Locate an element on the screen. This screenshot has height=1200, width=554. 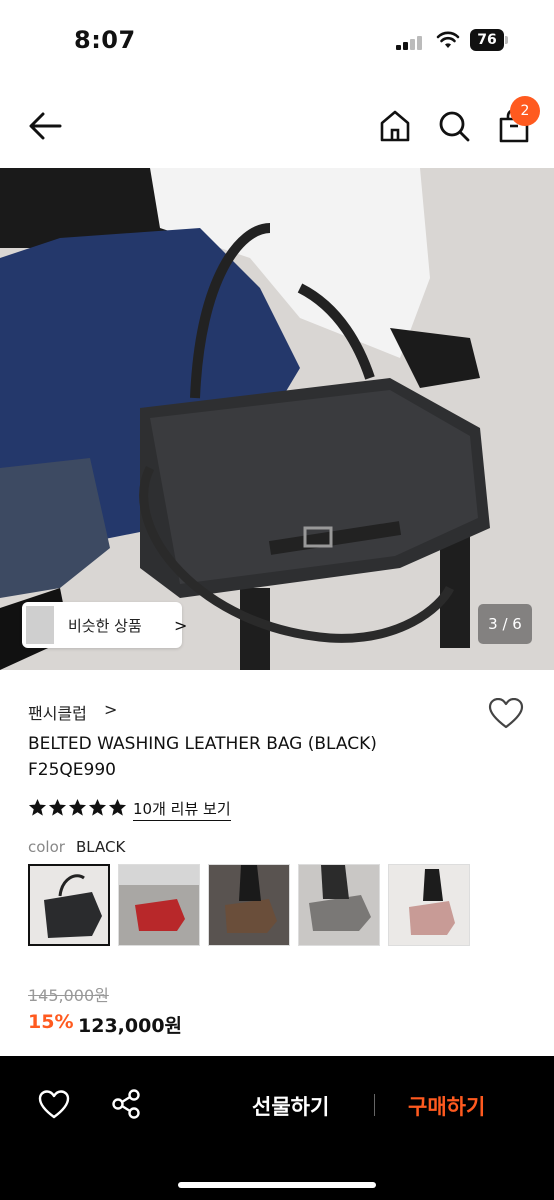
swatch-grey is located at coordinates (339, 905).